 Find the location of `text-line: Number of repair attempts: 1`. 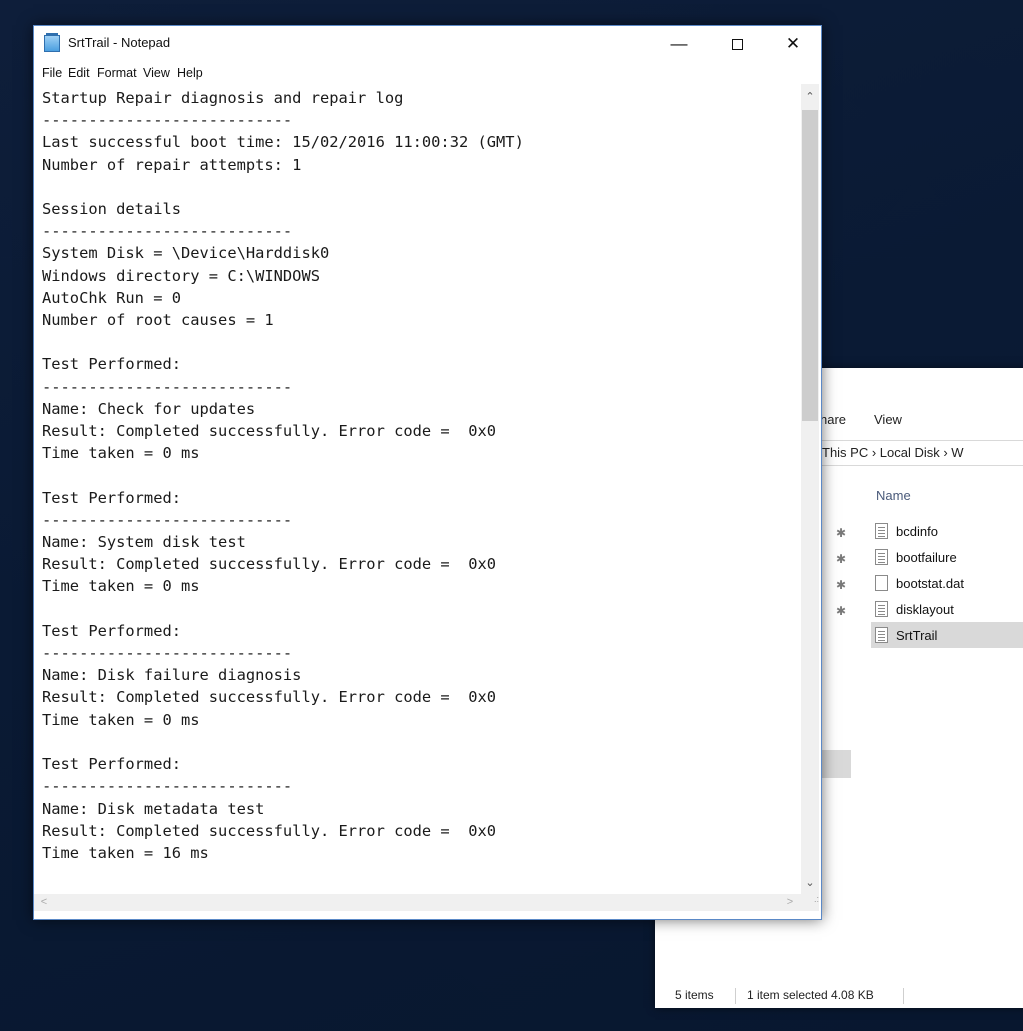

text-line: Number of repair attempts: 1 is located at coordinates (172, 164).